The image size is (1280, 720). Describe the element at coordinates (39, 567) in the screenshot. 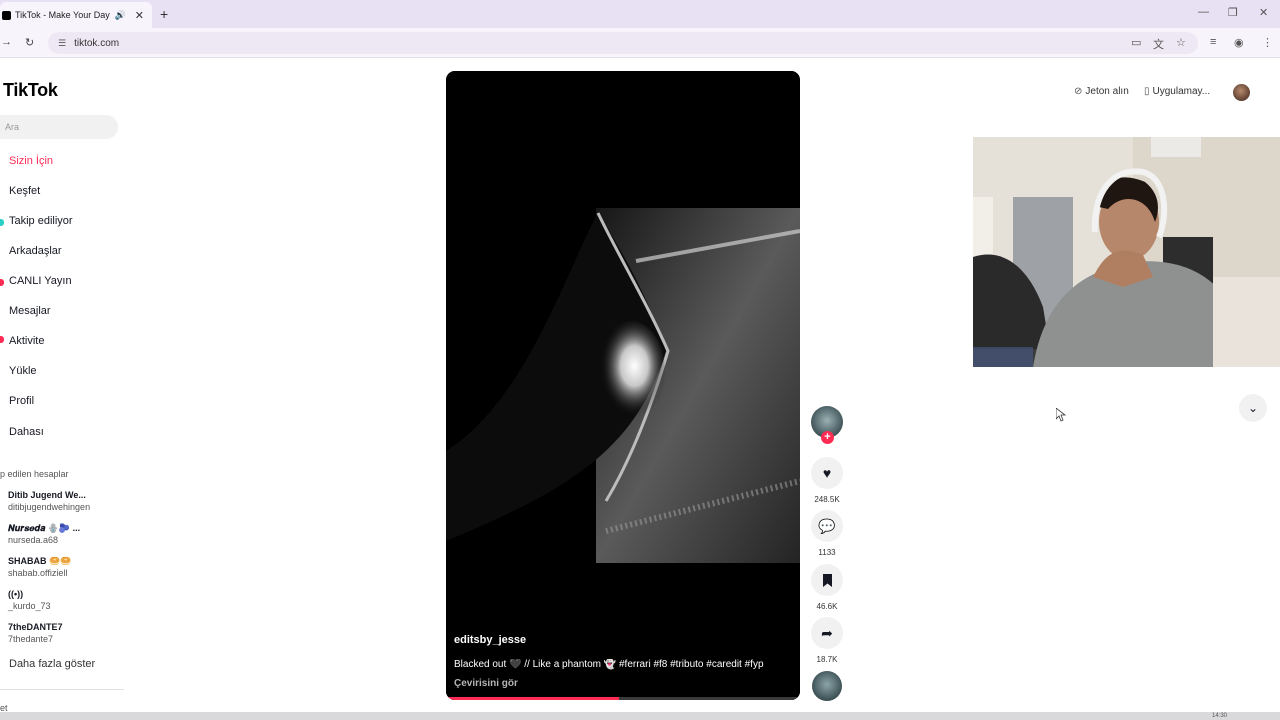

I see `followed-account: SHABAB 🥯🥯 shabab.offiziell` at that location.